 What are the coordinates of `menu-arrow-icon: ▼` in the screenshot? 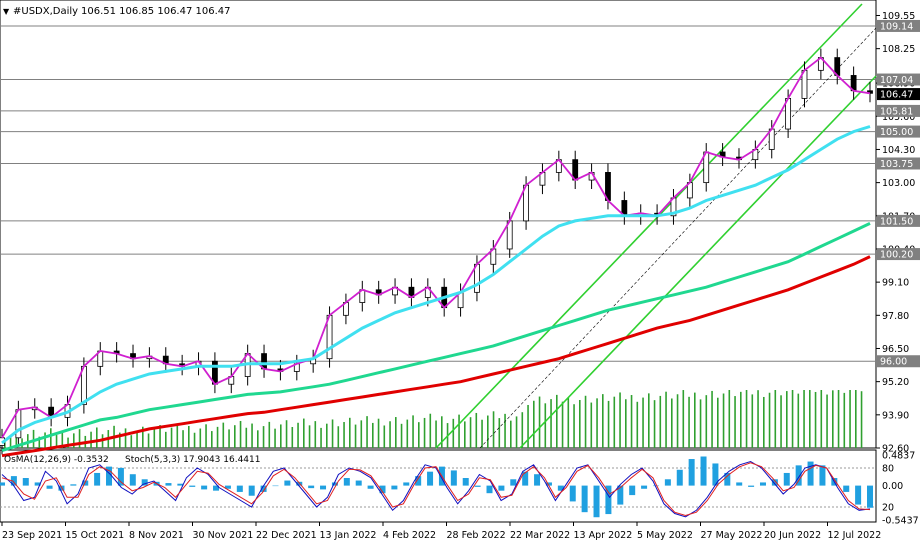 It's located at (6, 11).